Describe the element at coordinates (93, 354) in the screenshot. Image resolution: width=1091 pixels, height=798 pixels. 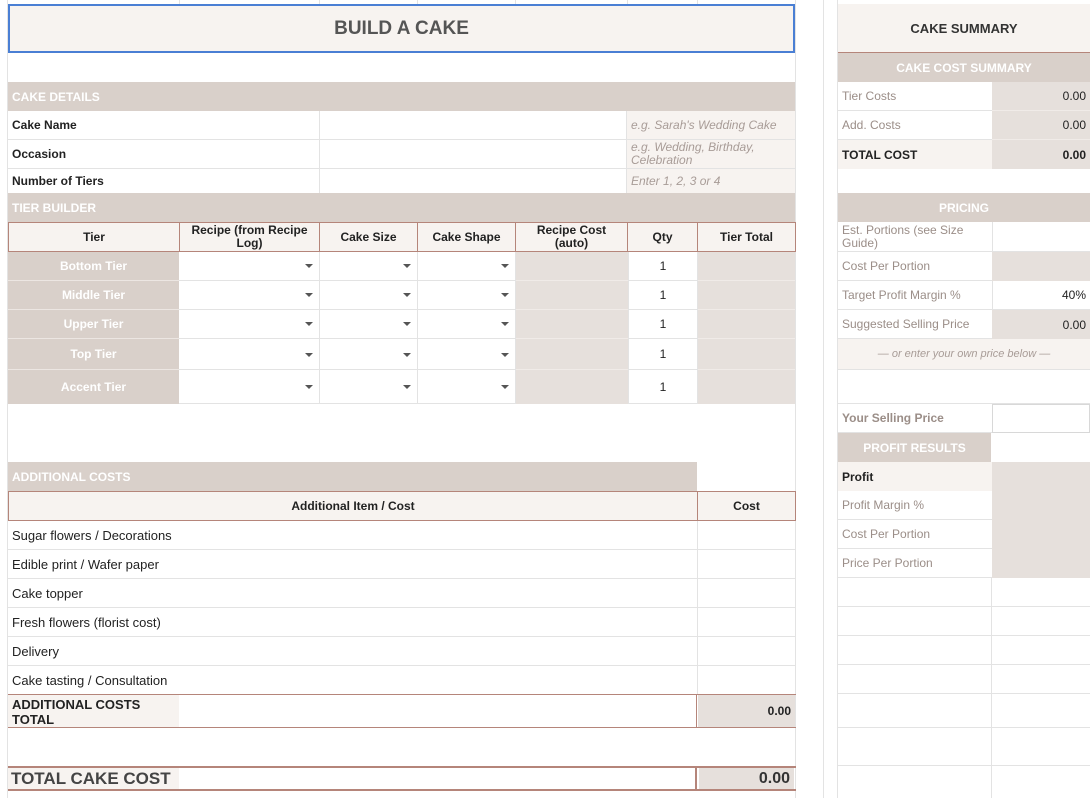
I see `tier-label: Top Tier` at that location.